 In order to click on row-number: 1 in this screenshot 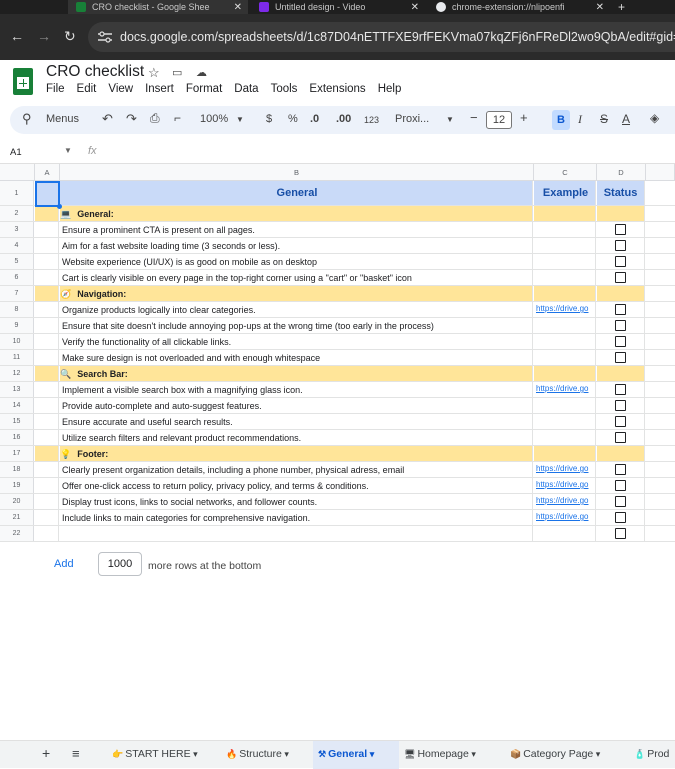, I will do `click(17, 193)`.